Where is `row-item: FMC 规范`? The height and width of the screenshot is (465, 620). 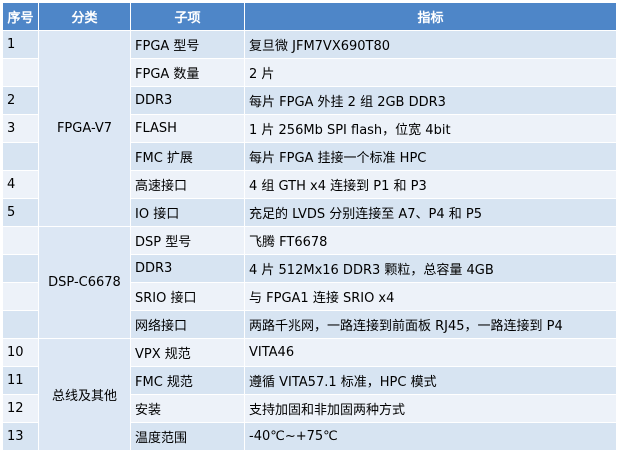
row-item: FMC 规范 is located at coordinates (187, 380).